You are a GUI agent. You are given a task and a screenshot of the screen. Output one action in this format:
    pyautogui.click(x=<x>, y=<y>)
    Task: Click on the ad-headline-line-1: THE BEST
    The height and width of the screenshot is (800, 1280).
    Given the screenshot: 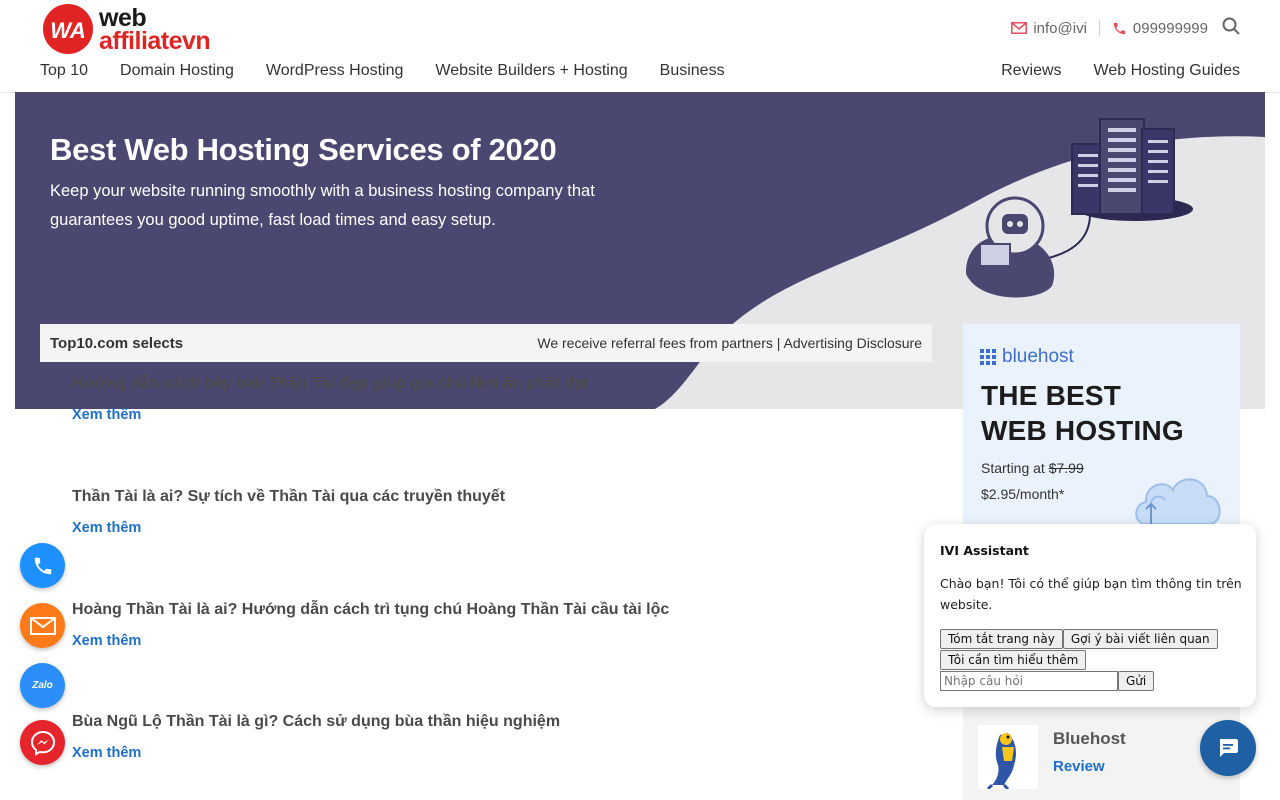 What is the action you would take?
    pyautogui.click(x=1051, y=395)
    